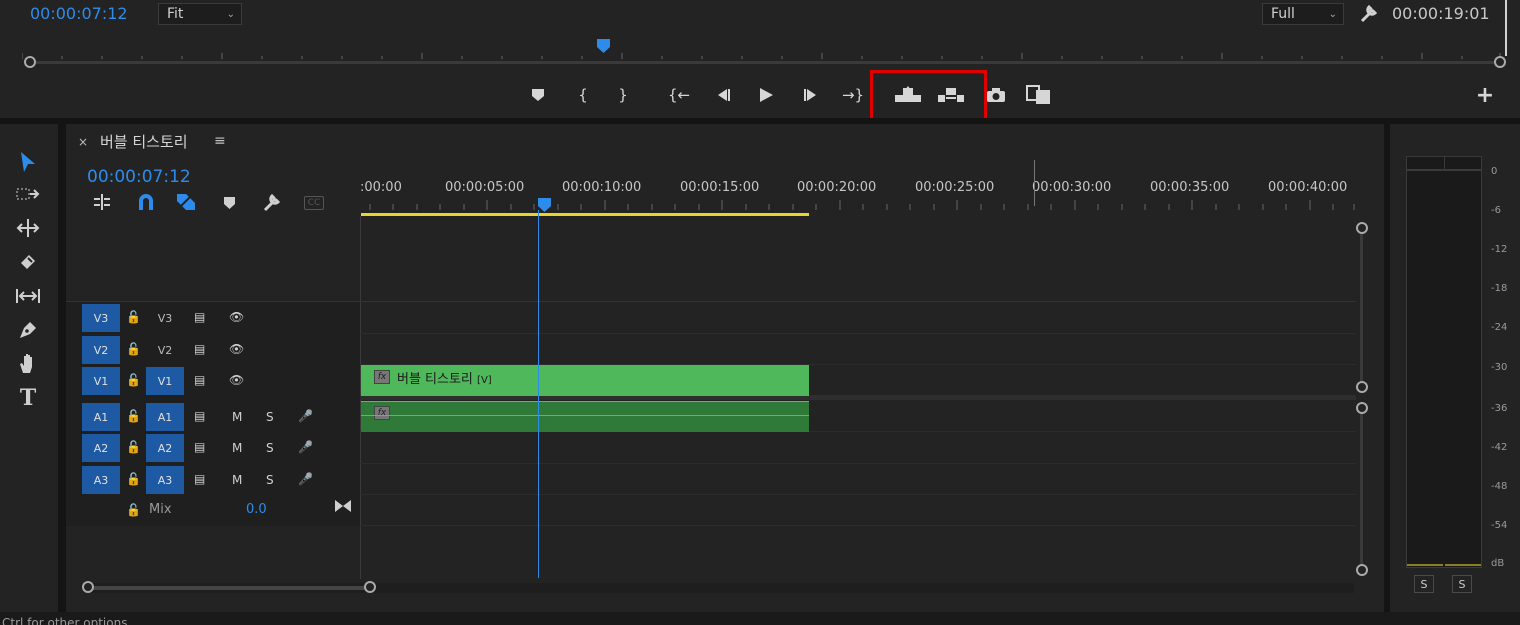 This screenshot has height=625, width=1520. What do you see at coordinates (165, 480) in the screenshot?
I see `track-target-a3: A3` at bounding box center [165, 480].